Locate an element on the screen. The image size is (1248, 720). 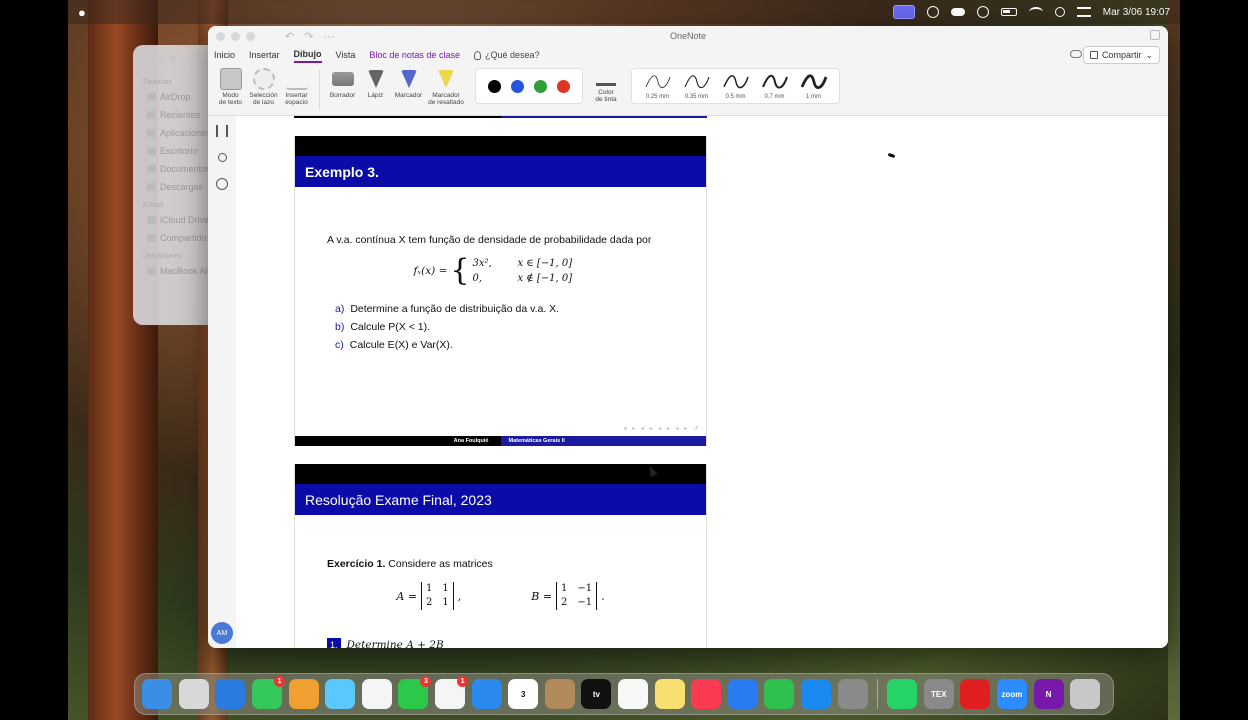
wifi-icon is located at coordinates (1035, 12).